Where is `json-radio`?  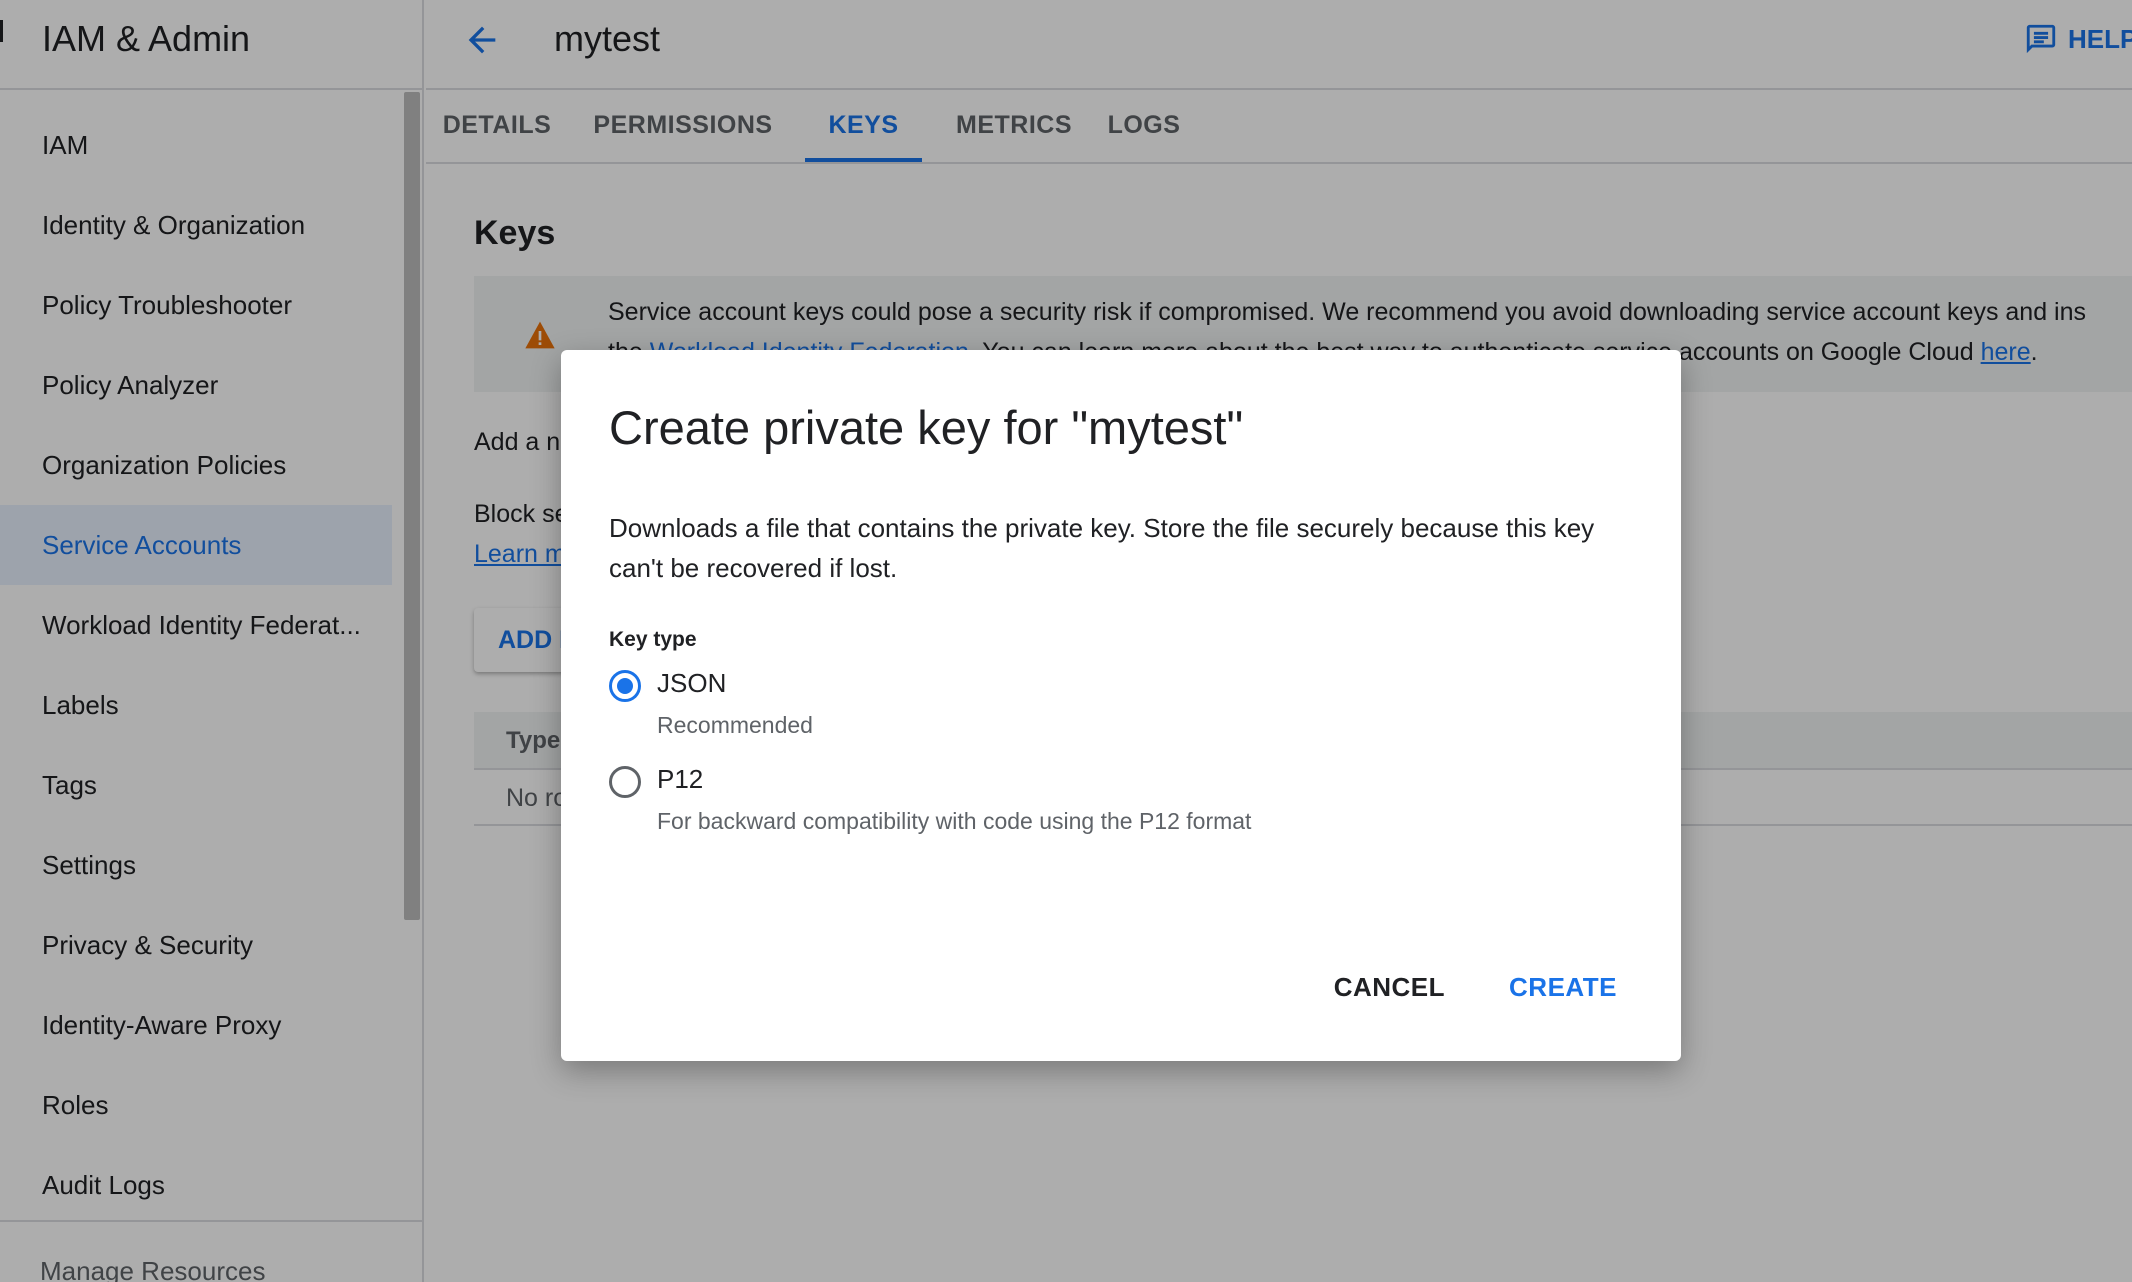 json-radio is located at coordinates (625, 686).